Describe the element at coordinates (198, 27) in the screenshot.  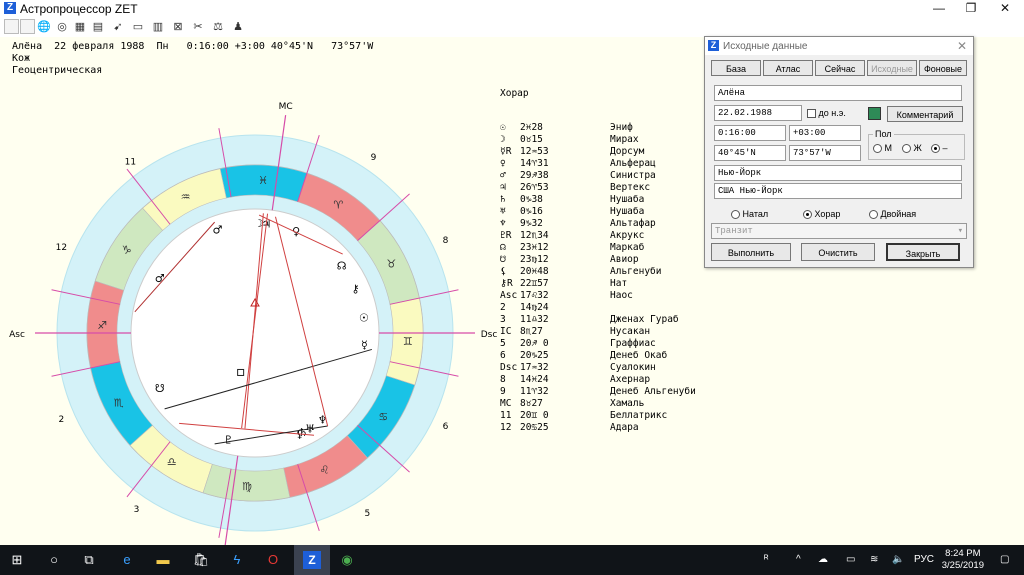
I see `tools-icon: ✂` at that location.